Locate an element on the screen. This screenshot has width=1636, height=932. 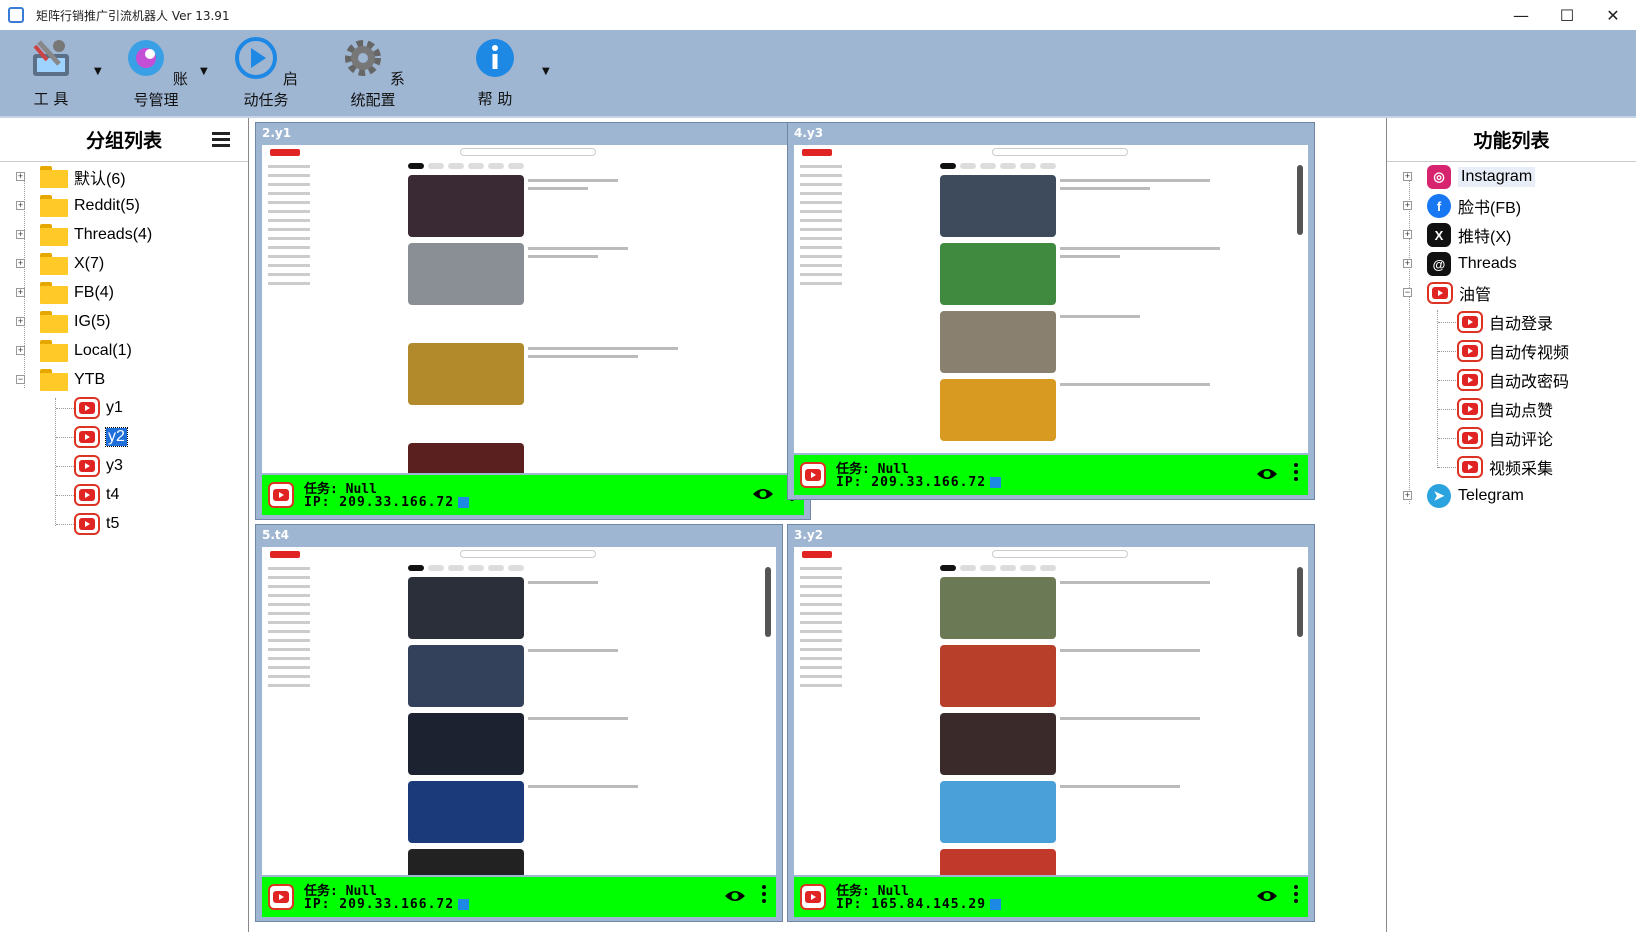
system-config-button: 系统配置 is located at coordinates (373, 73).